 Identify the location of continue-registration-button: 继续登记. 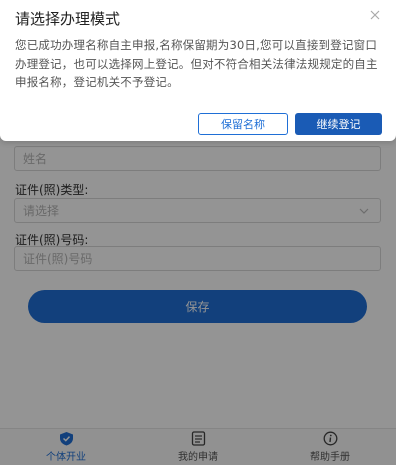
(338, 124).